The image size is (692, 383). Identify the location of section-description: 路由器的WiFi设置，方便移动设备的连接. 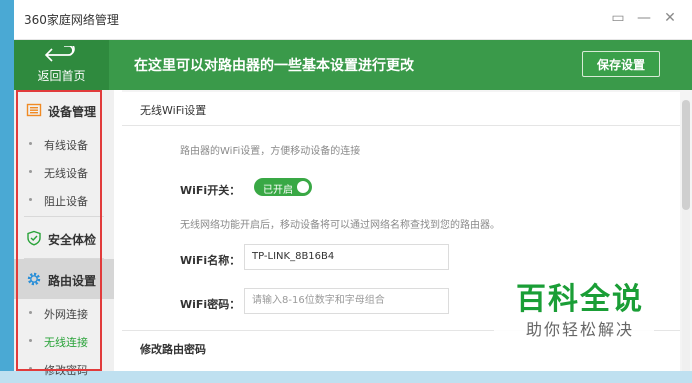
(270, 151).